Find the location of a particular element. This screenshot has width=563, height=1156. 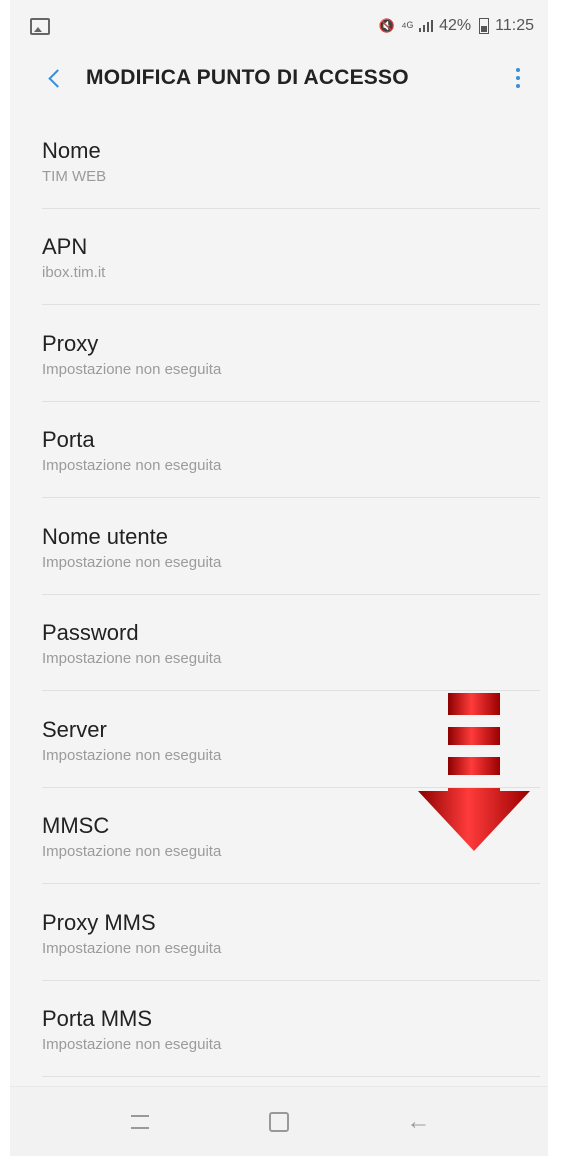

field-label: Proxy is located at coordinates (70, 343).